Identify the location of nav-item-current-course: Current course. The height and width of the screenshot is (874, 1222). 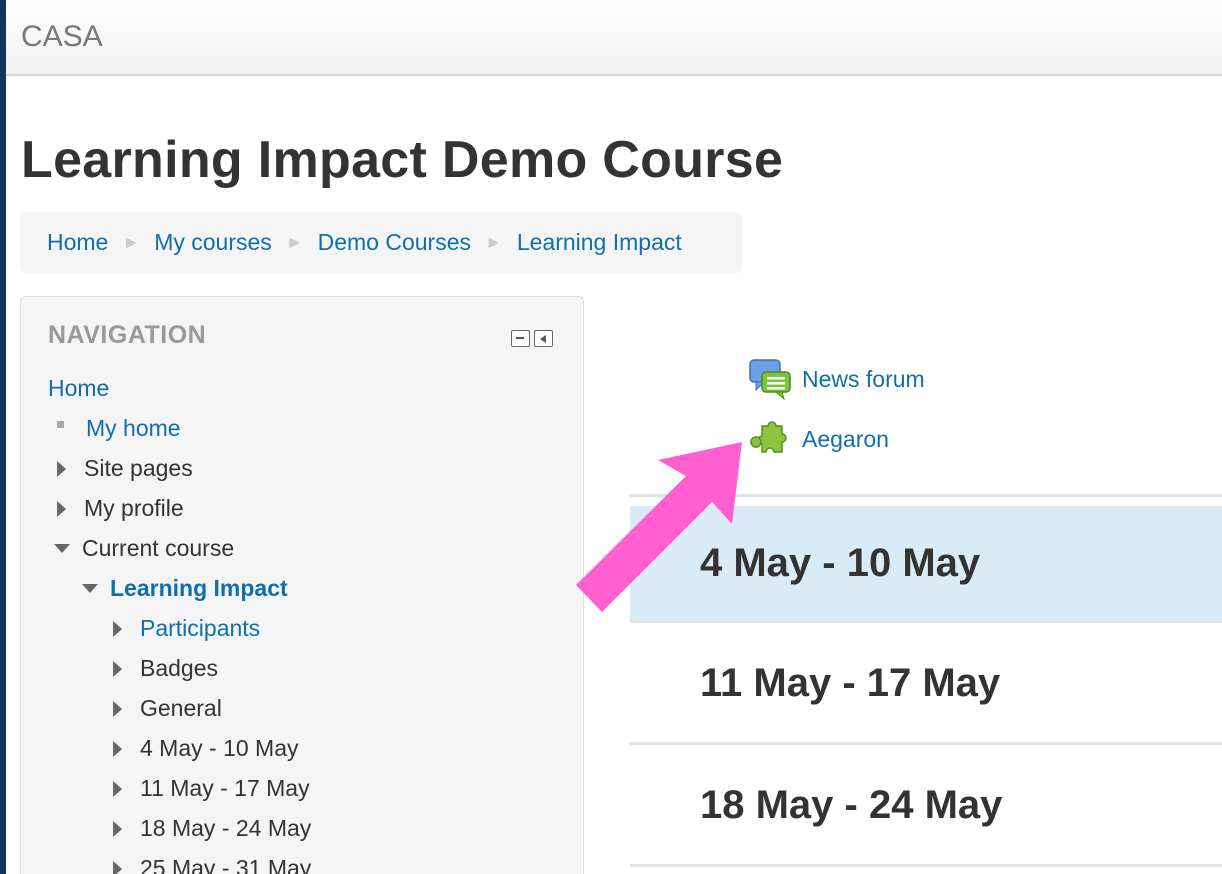
(144, 548).